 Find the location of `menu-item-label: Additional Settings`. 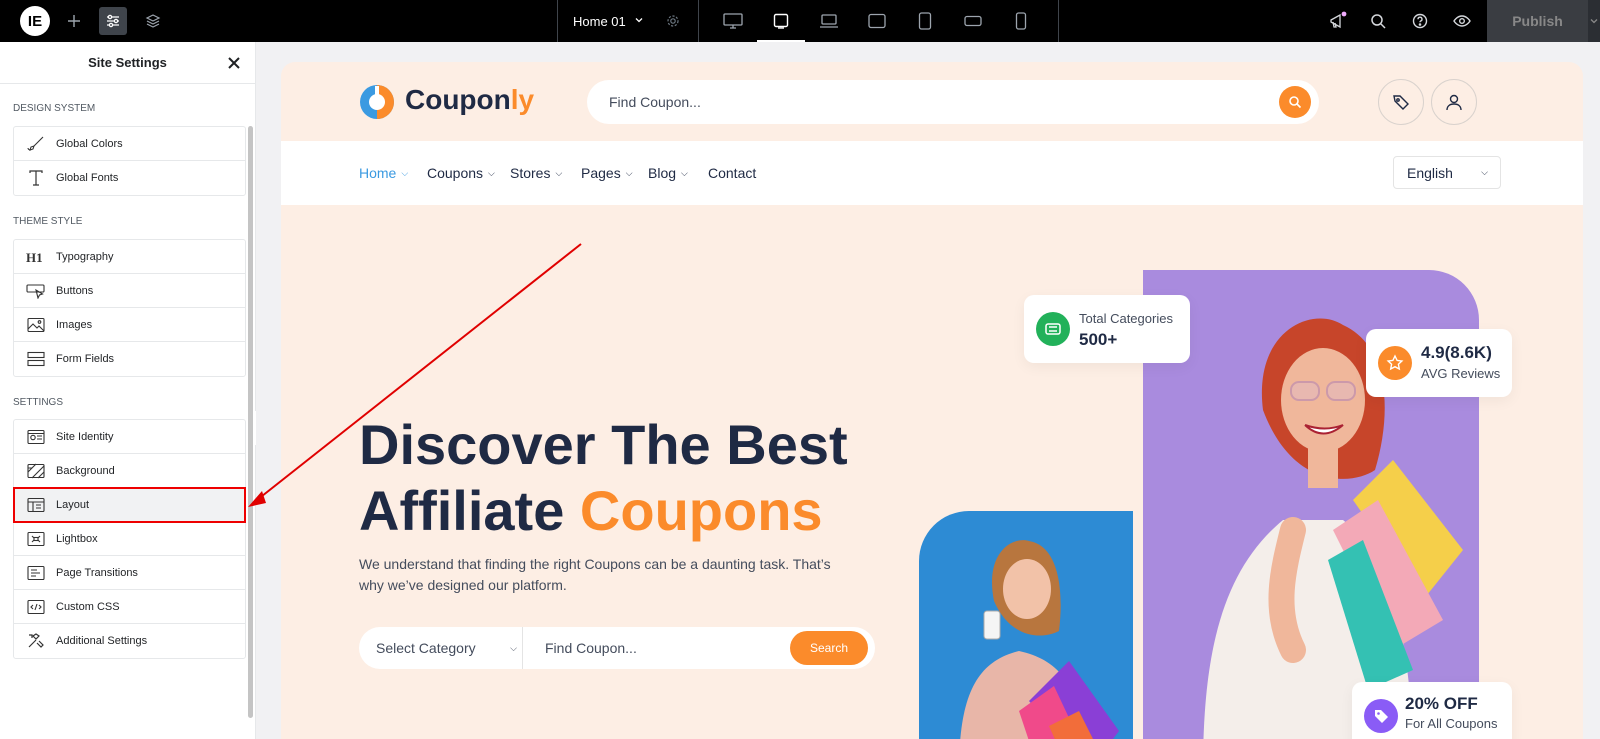

menu-item-label: Additional Settings is located at coordinates (102, 641).